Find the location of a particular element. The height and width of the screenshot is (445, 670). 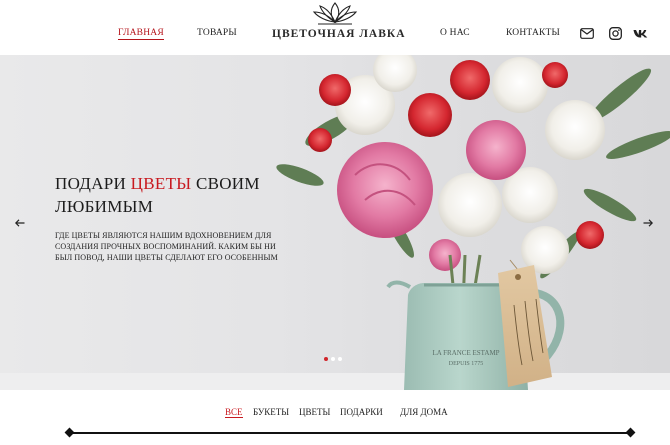

lotus-logo-icon is located at coordinates (335, 13).